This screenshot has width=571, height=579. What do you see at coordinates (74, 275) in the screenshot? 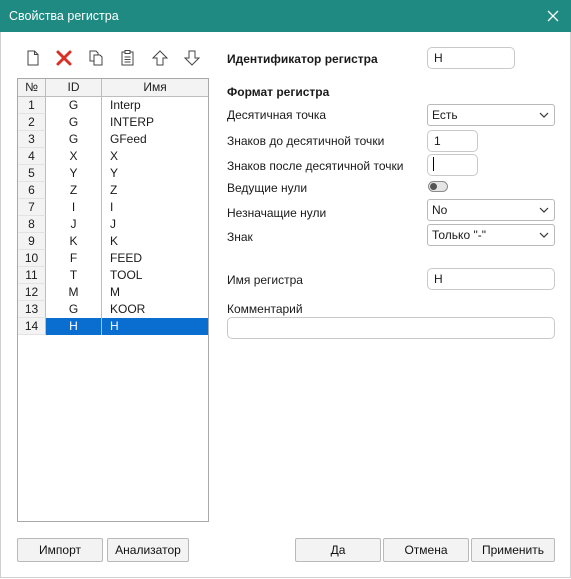
I see `row-id-cell: T` at bounding box center [74, 275].